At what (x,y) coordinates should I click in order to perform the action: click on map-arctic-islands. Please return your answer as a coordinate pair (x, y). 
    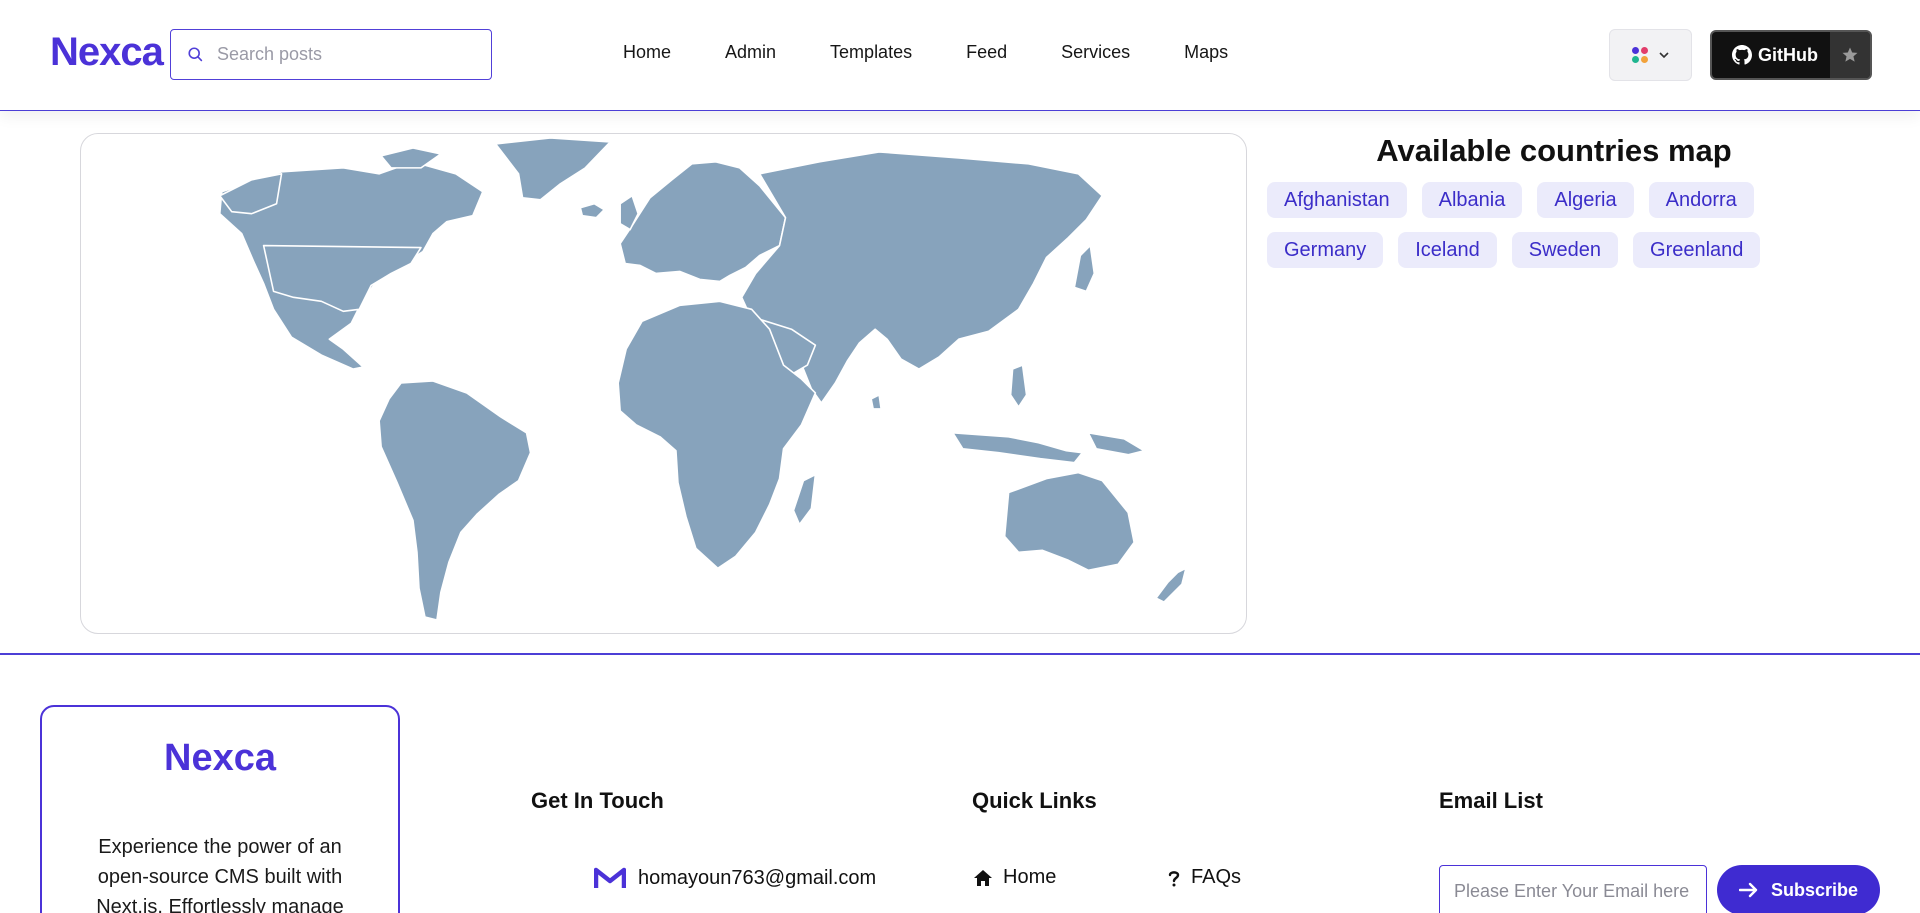
    Looking at the image, I should click on (411, 158).